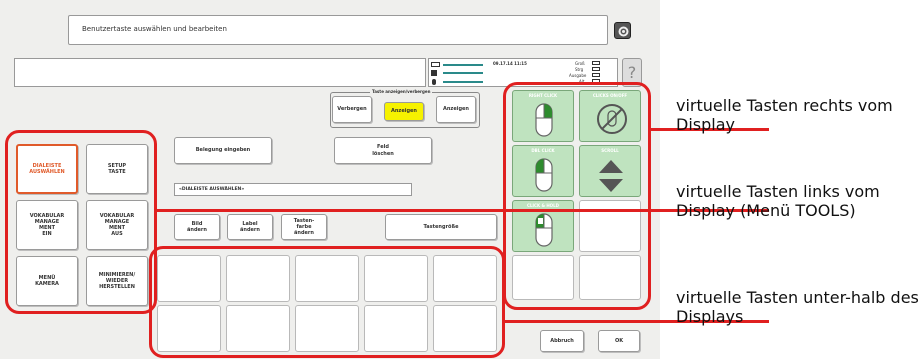 The height and width of the screenshot is (359, 920). I want to click on show-button-active: Anzeigen, so click(404, 111).